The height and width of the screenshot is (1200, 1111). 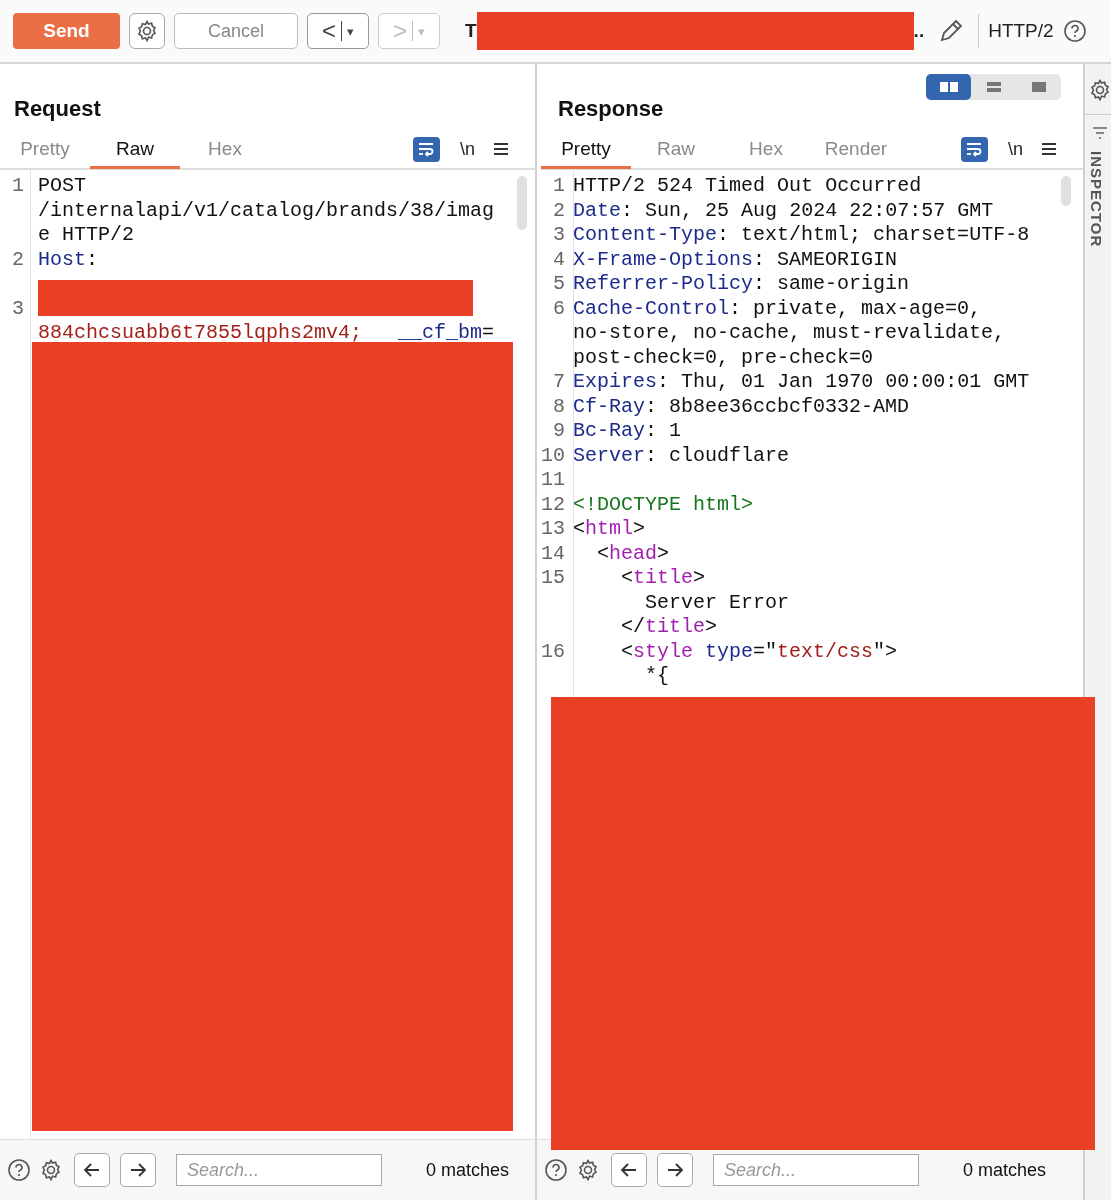 What do you see at coordinates (552, 578) in the screenshot?
I see `line-number: 15` at bounding box center [552, 578].